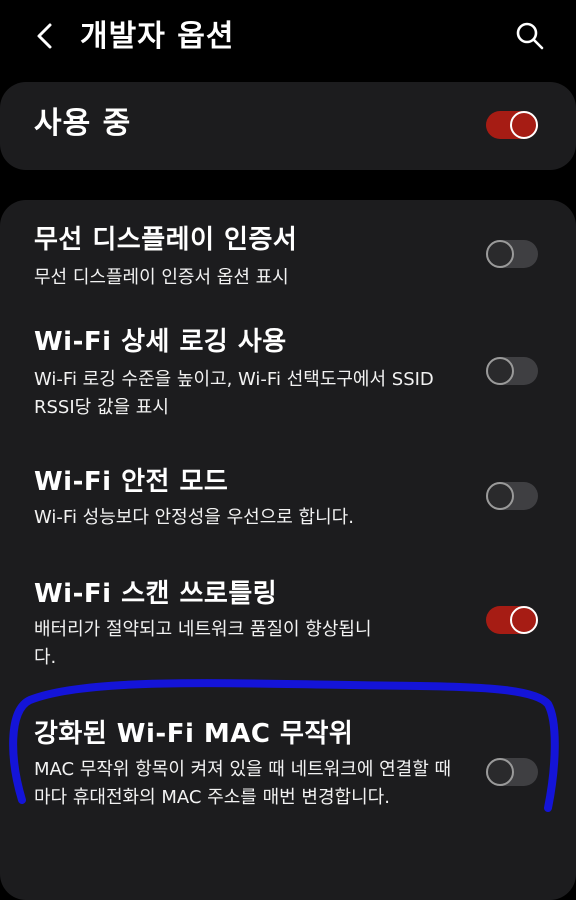 The height and width of the screenshot is (900, 576). Describe the element at coordinates (156, 594) in the screenshot. I see `setting-title: Wi-Fi 스캔 쓰로틀링` at that location.